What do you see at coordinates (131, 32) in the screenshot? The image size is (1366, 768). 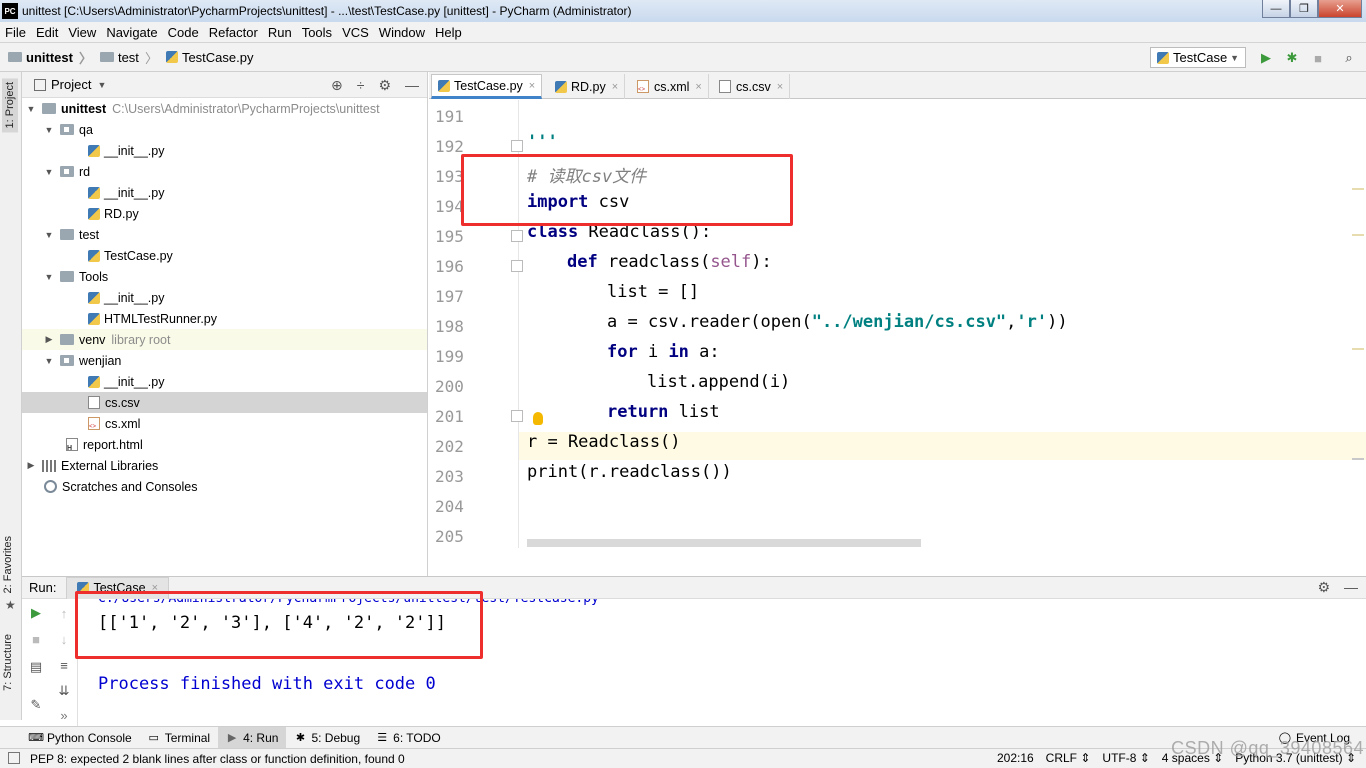 I see `menu-navigate: Navigate` at bounding box center [131, 32].